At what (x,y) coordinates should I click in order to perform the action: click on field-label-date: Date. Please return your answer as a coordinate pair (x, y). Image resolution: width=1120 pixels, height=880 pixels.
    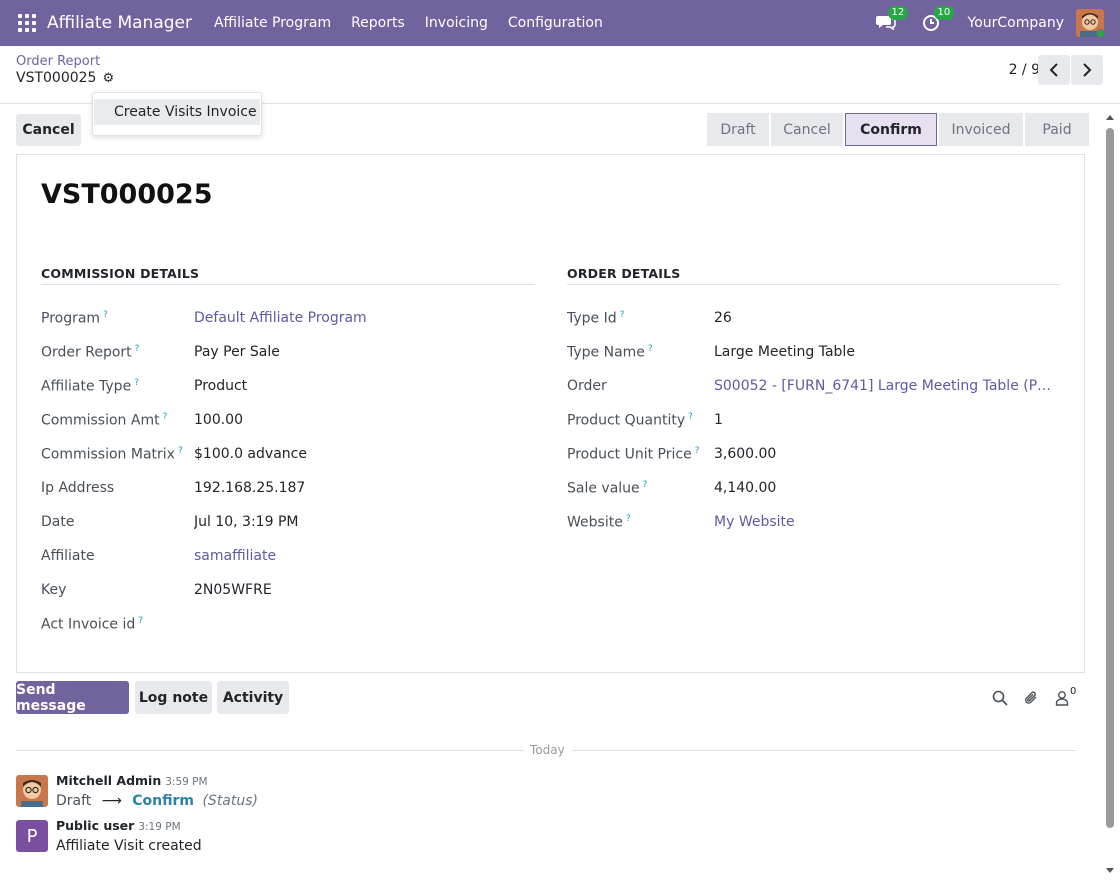
    Looking at the image, I should click on (58, 522).